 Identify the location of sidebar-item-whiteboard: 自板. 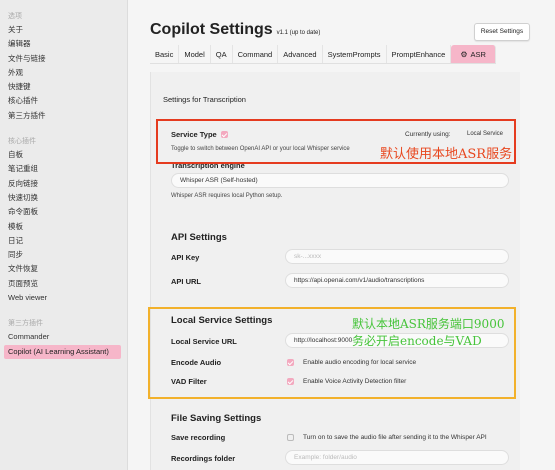
(63, 155).